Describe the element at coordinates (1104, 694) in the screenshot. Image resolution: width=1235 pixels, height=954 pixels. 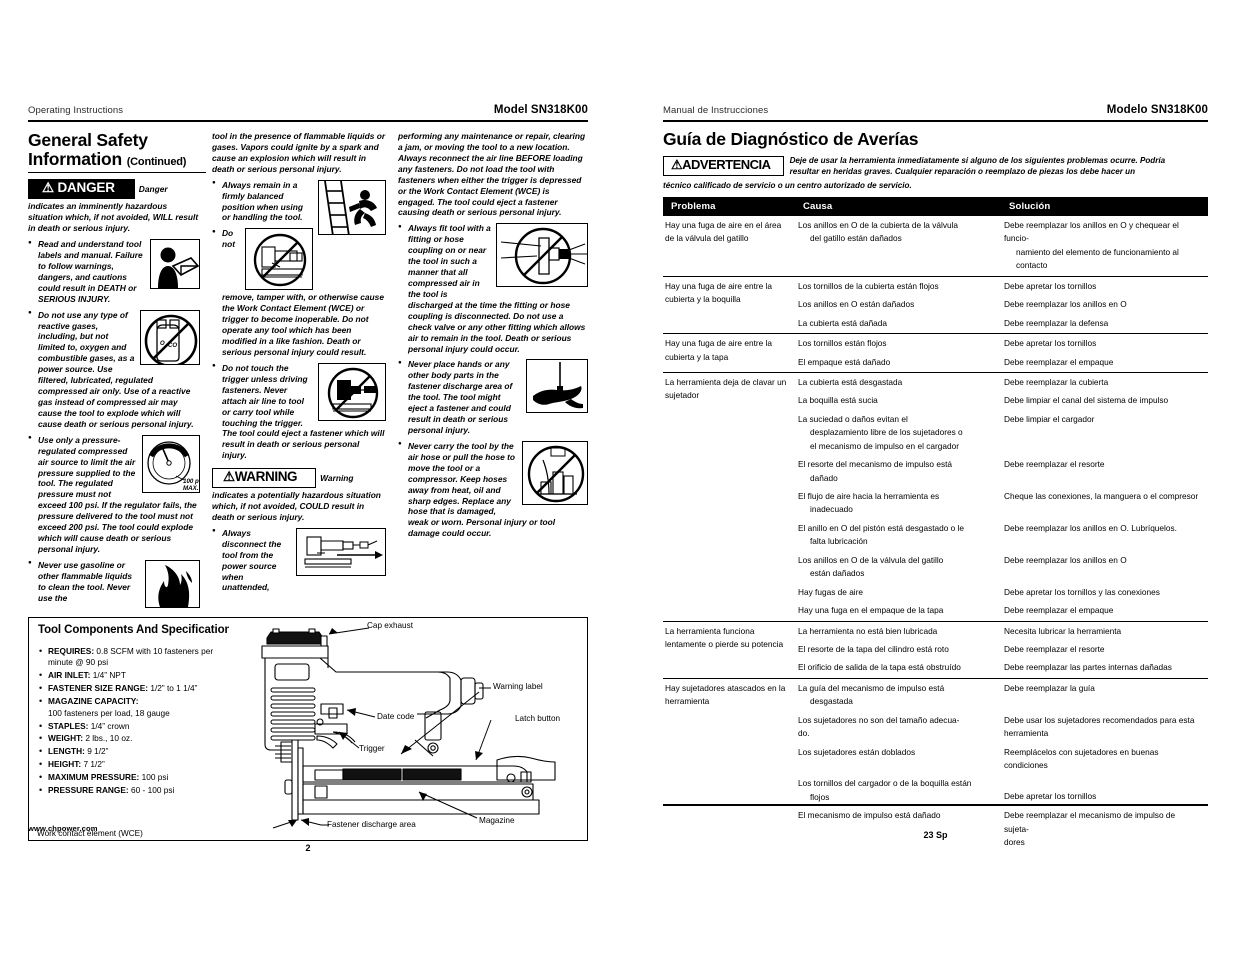
I see `cell-solucion: Debe reemplazar la guía` at that location.